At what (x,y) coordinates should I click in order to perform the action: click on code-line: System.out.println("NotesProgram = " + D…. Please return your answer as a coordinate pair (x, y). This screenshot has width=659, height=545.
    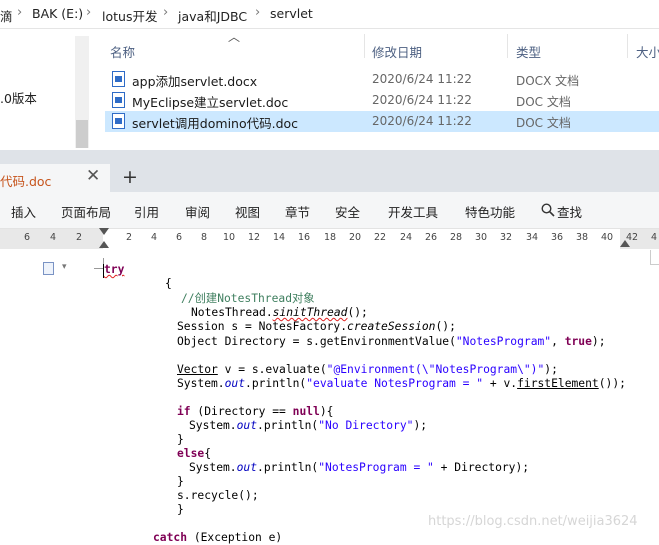
    Looking at the image, I should click on (359, 467).